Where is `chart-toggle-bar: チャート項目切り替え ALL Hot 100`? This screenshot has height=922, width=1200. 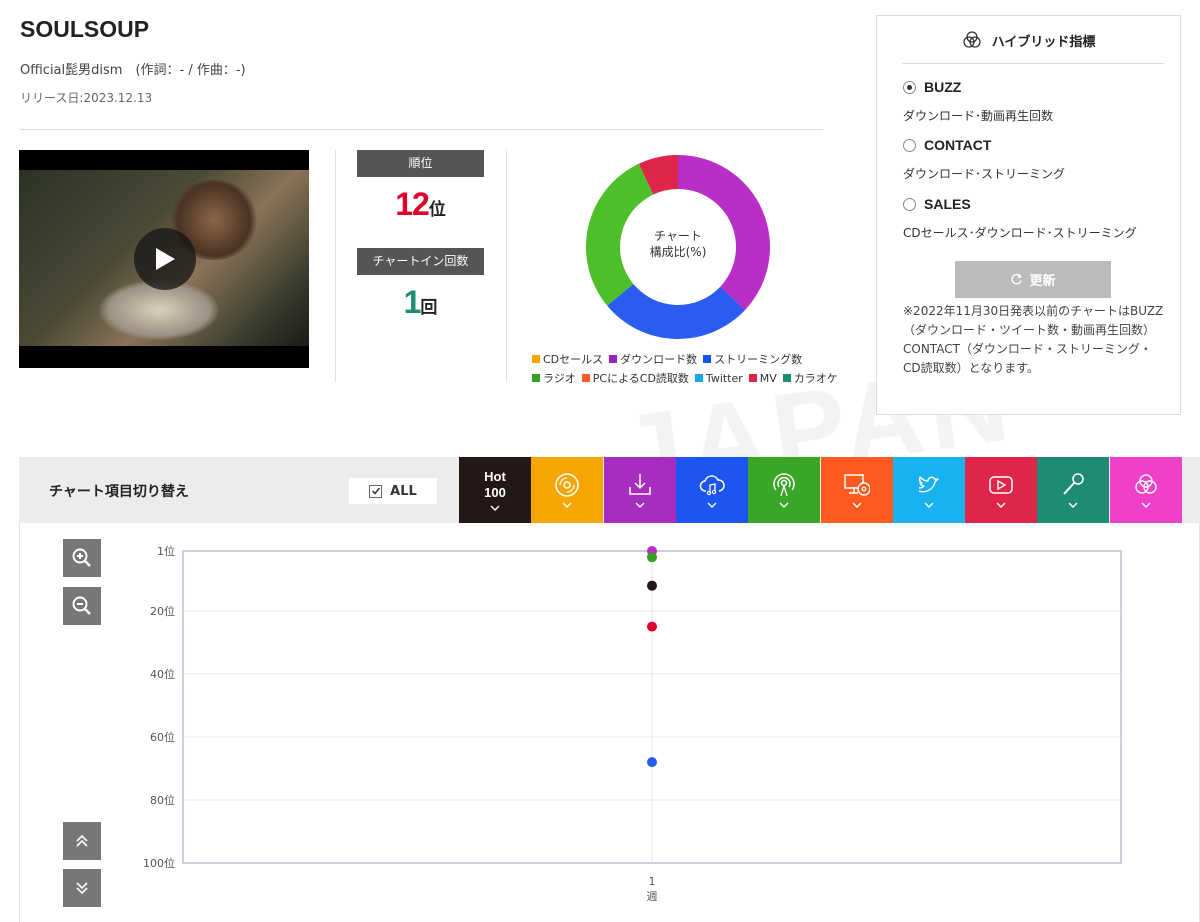 chart-toggle-bar: チャート項目切り替え ALL Hot 100 is located at coordinates (609, 490).